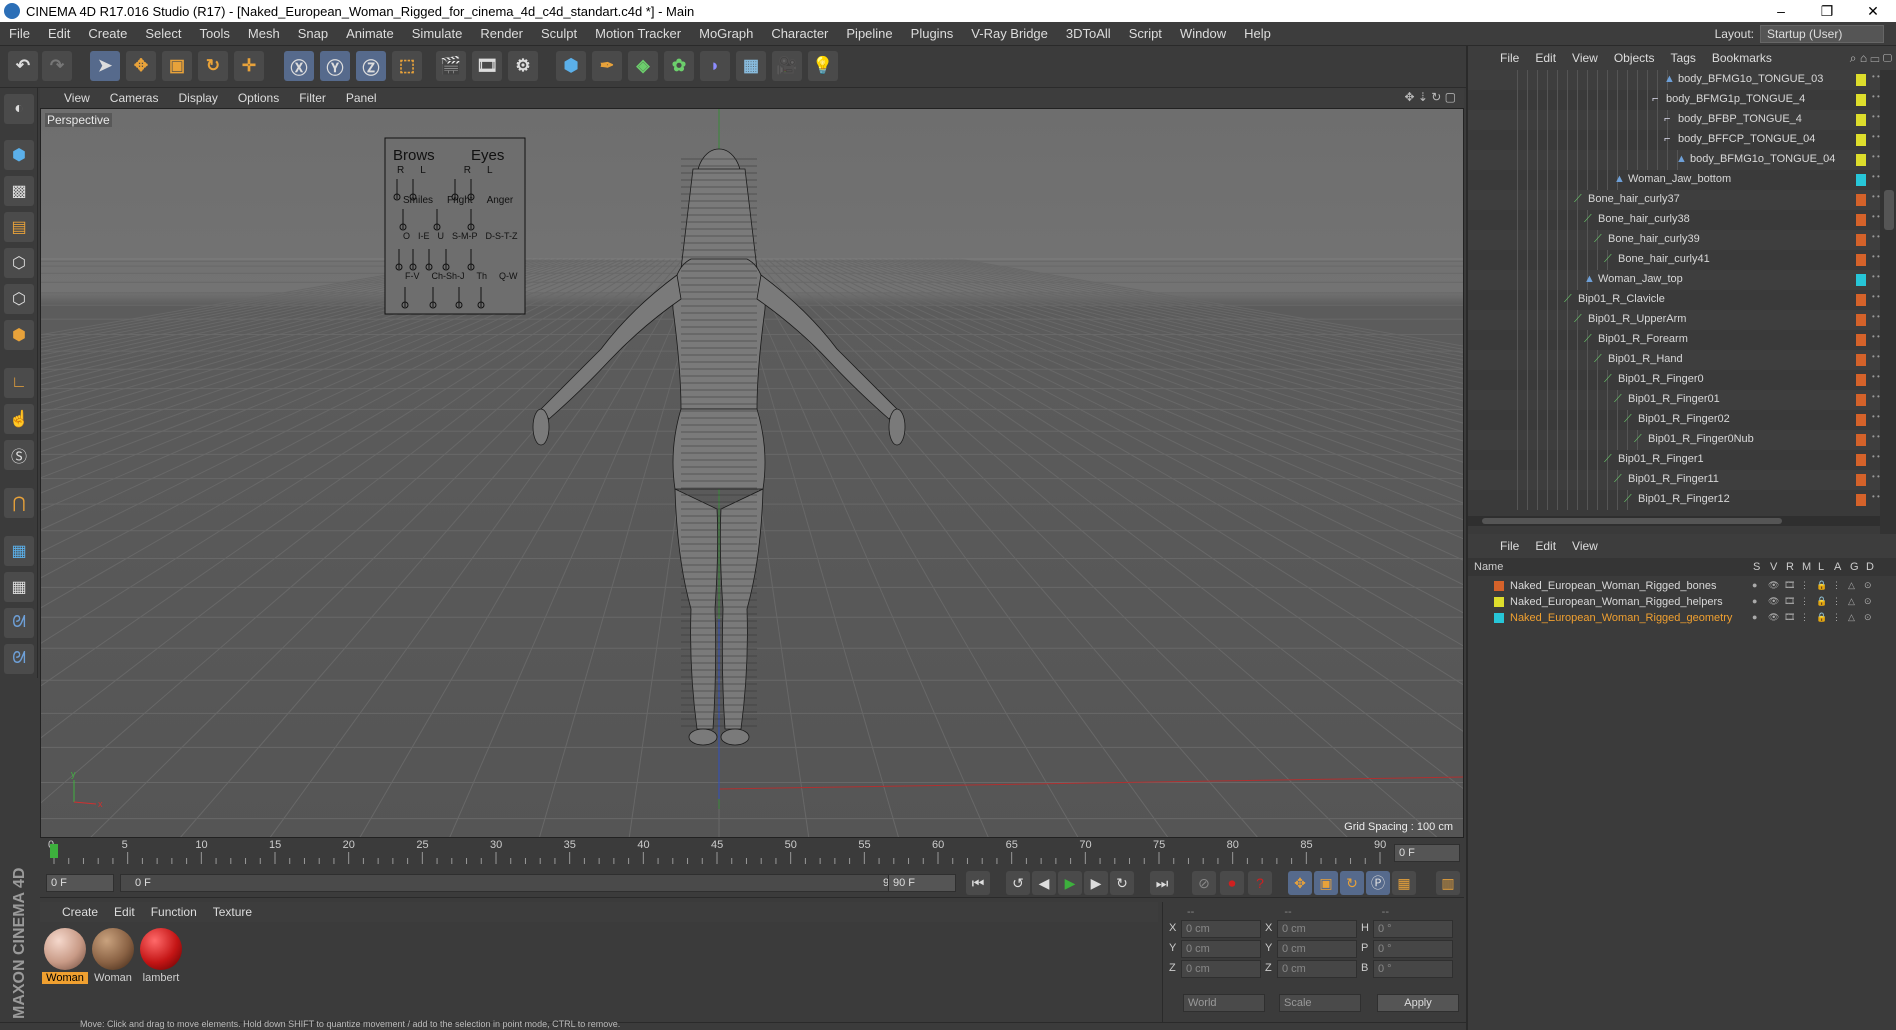 Image resolution: width=1896 pixels, height=1030 pixels. I want to click on polygons-mode-icon: ⬢, so click(19, 335).